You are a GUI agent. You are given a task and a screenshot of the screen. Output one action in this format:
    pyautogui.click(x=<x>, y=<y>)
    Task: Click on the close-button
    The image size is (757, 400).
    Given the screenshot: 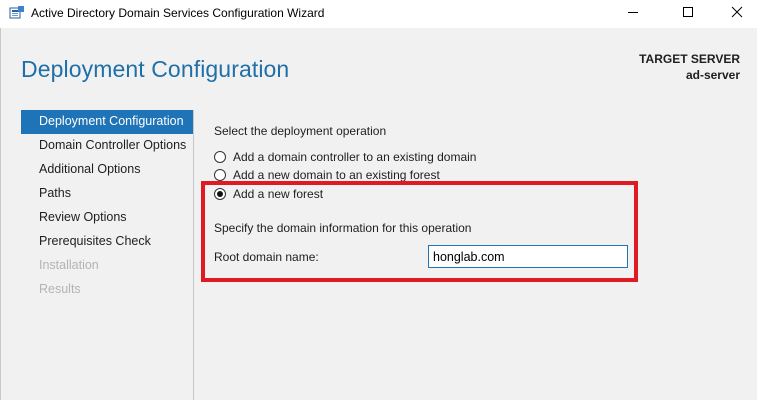 What is the action you would take?
    pyautogui.click(x=735, y=13)
    